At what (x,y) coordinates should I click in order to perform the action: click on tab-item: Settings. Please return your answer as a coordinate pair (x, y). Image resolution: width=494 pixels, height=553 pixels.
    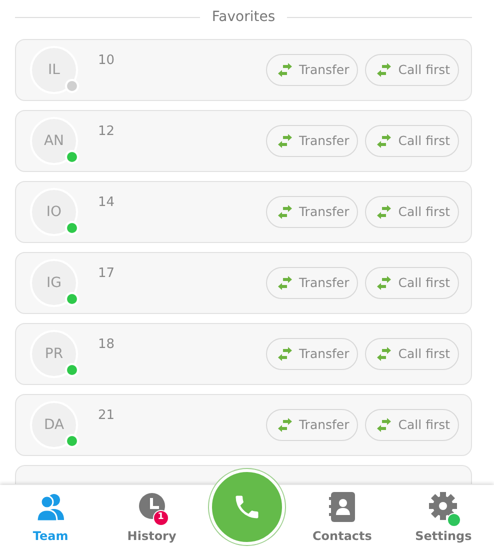
    Looking at the image, I should click on (443, 519).